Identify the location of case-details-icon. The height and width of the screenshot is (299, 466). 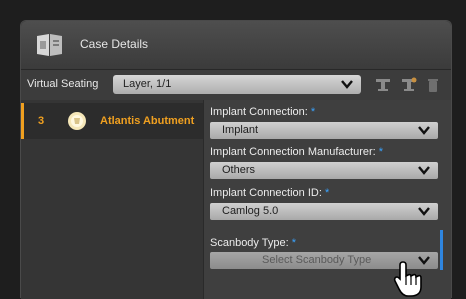
(49, 45).